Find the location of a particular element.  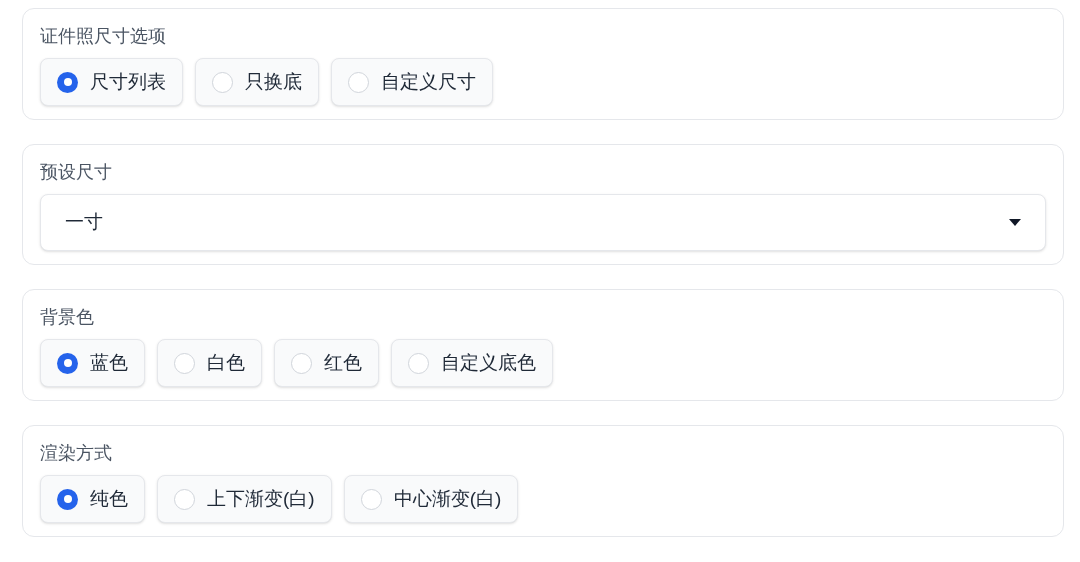

dropdown-field: 一寸 is located at coordinates (543, 222).